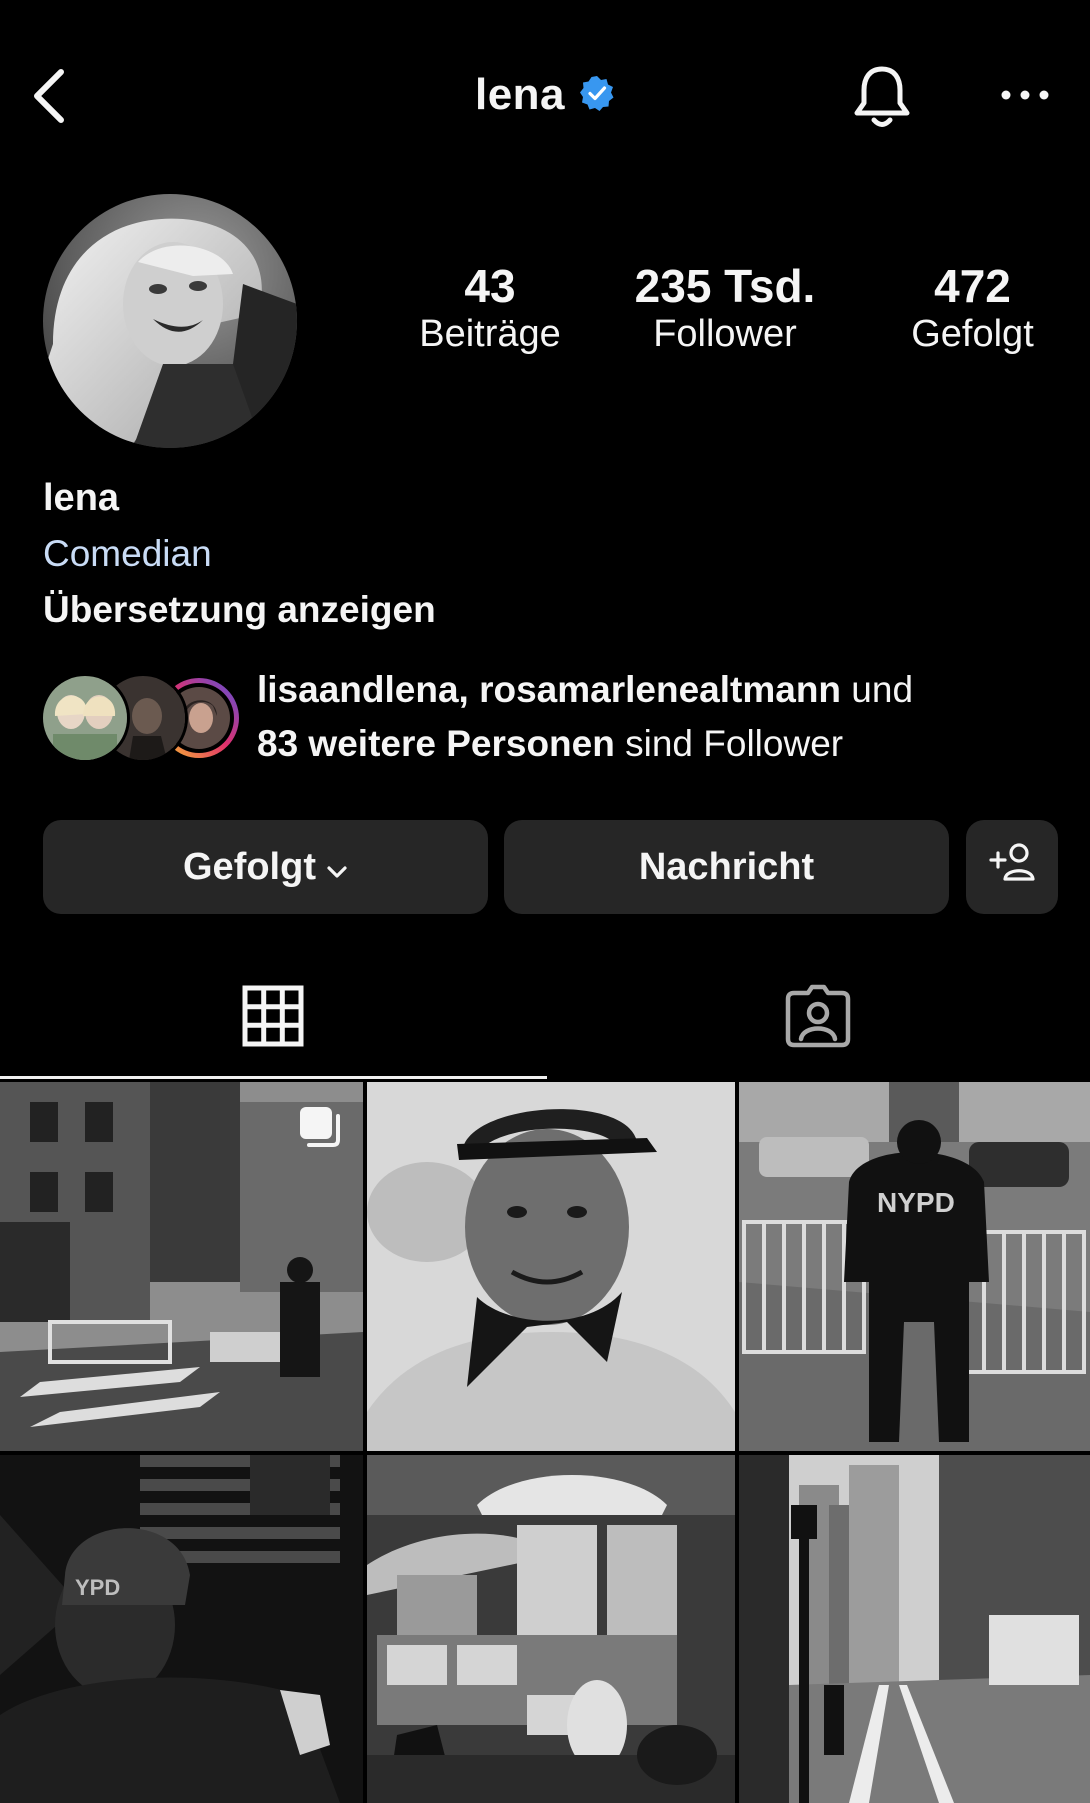 This screenshot has height=1803, width=1090. I want to click on bell-icon, so click(882, 99).